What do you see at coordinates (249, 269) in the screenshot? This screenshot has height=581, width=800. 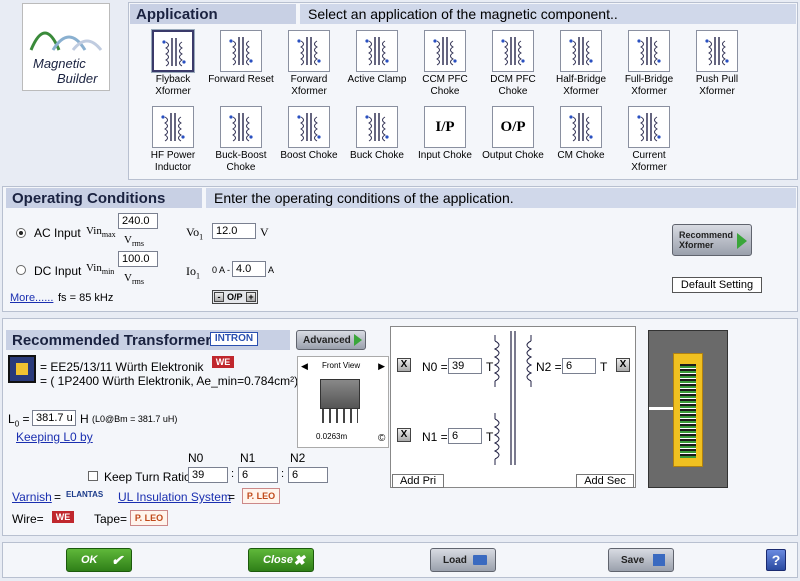 I see `io-input` at bounding box center [249, 269].